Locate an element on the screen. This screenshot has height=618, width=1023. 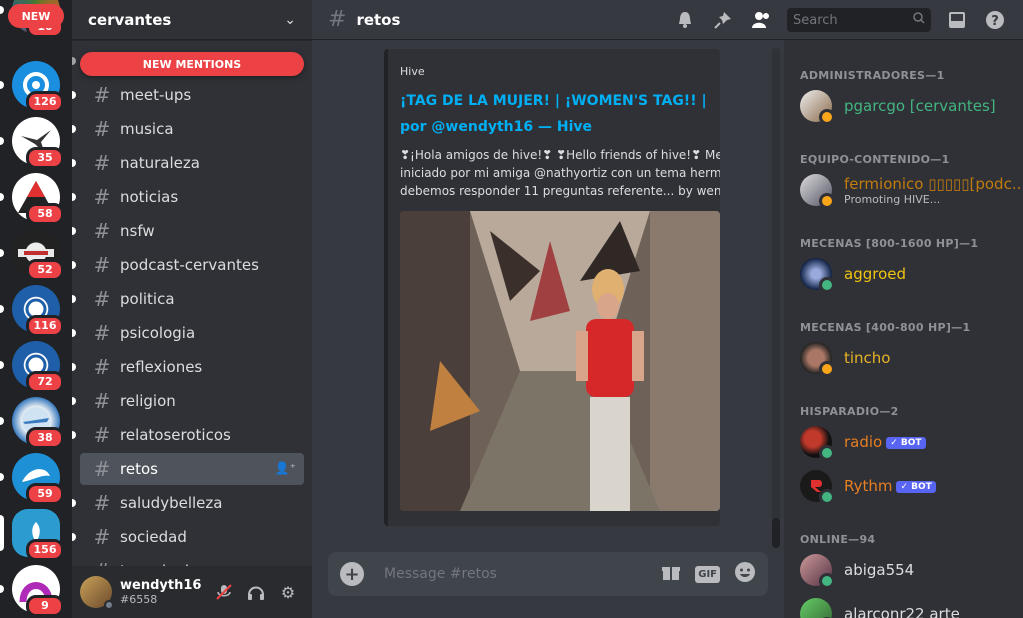
server-icon-8: 38 is located at coordinates (32, 423).